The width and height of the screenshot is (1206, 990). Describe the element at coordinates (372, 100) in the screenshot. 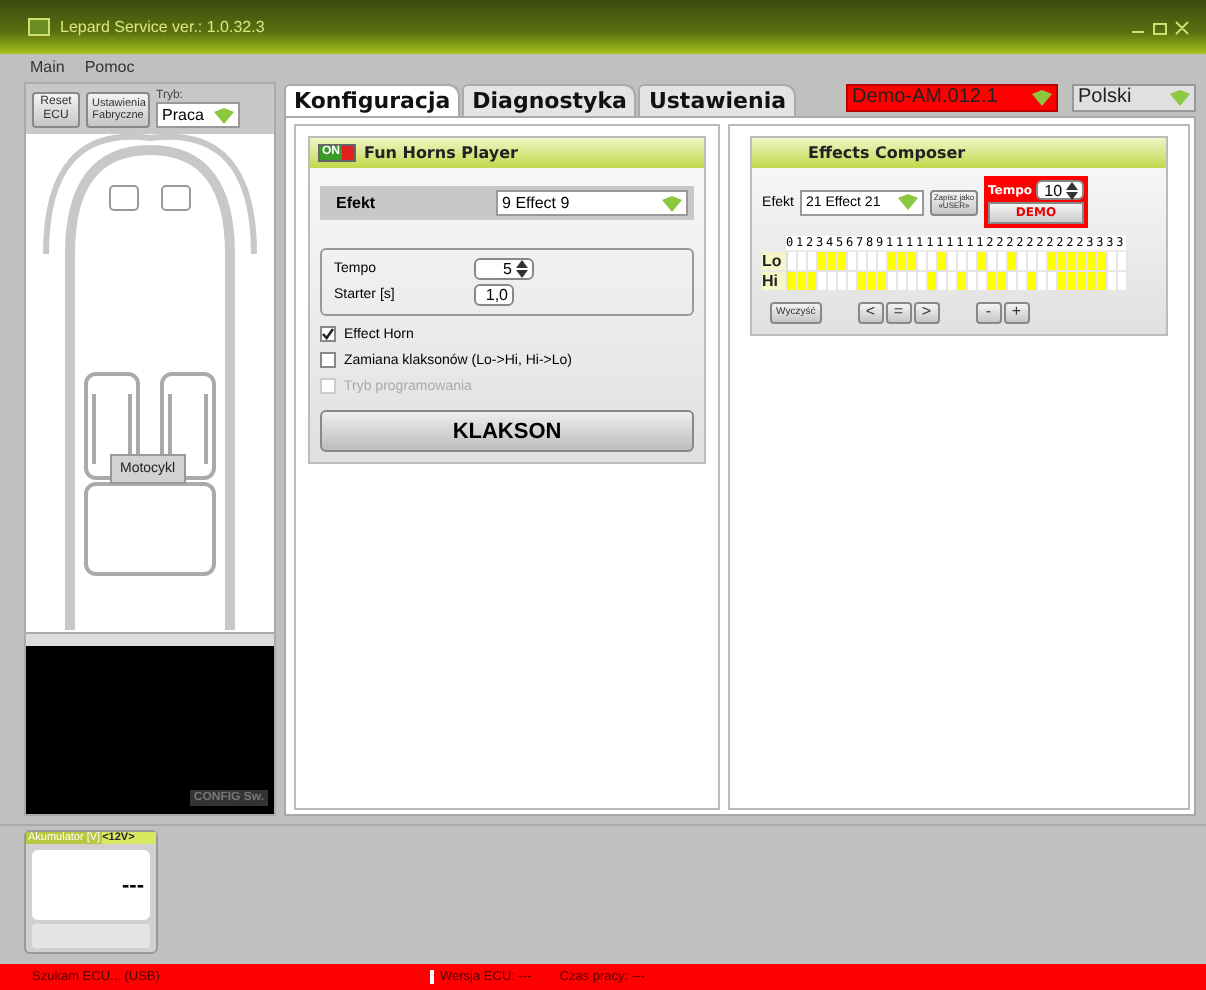

I see `tab: Konfiguracja` at that location.